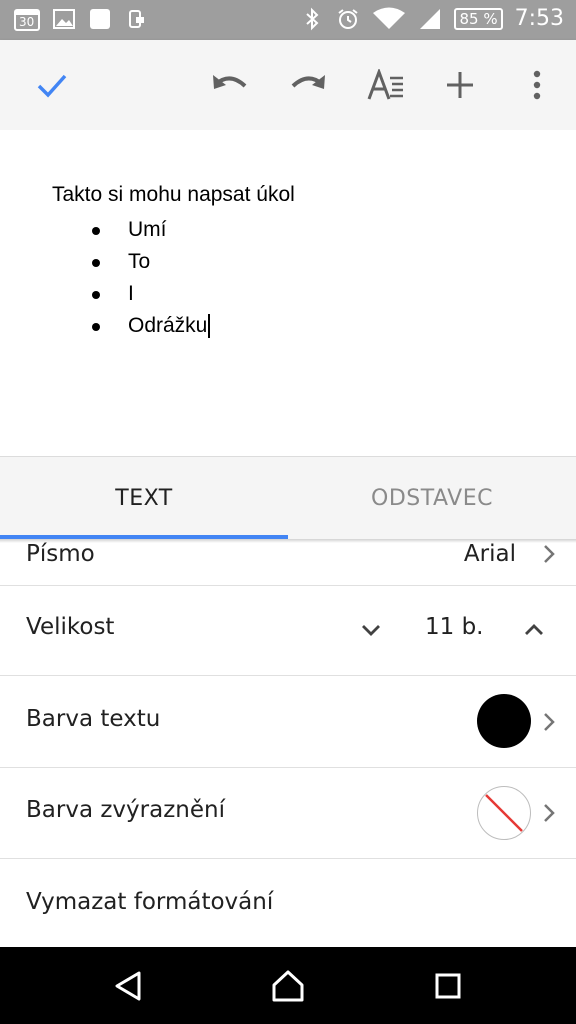  I want to click on tab-text: TEXT, so click(144, 498).